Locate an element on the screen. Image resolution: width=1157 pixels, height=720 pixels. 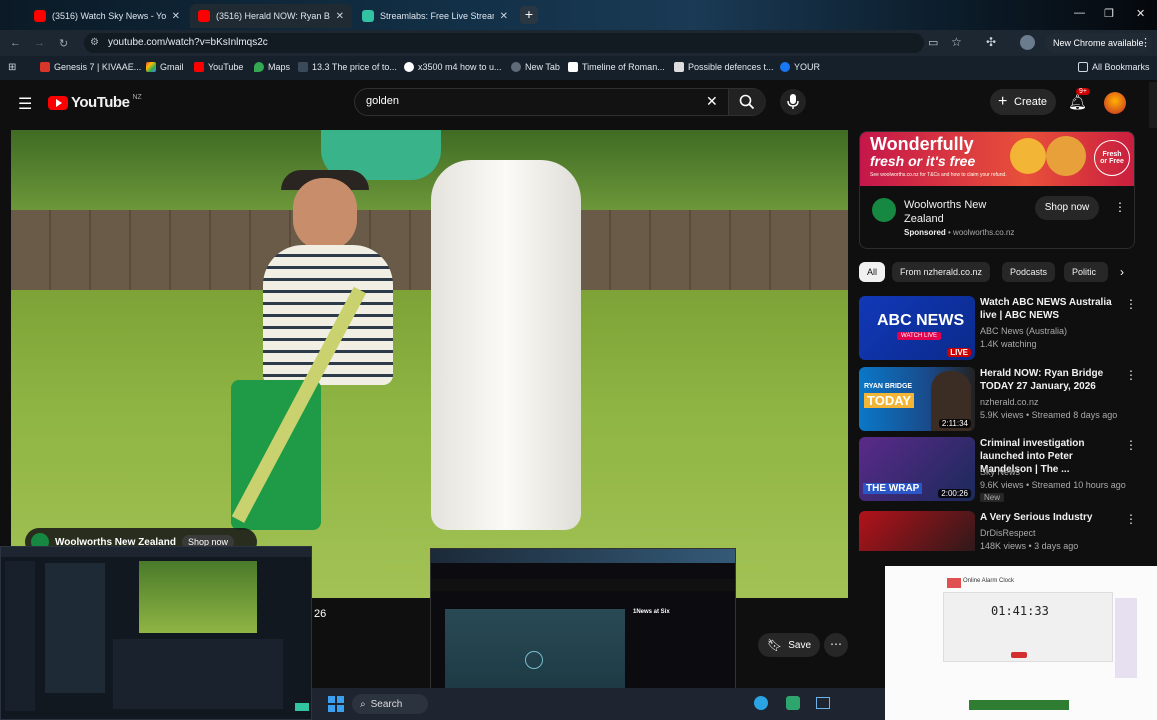
forward-icon: → is located at coordinates (39, 43).